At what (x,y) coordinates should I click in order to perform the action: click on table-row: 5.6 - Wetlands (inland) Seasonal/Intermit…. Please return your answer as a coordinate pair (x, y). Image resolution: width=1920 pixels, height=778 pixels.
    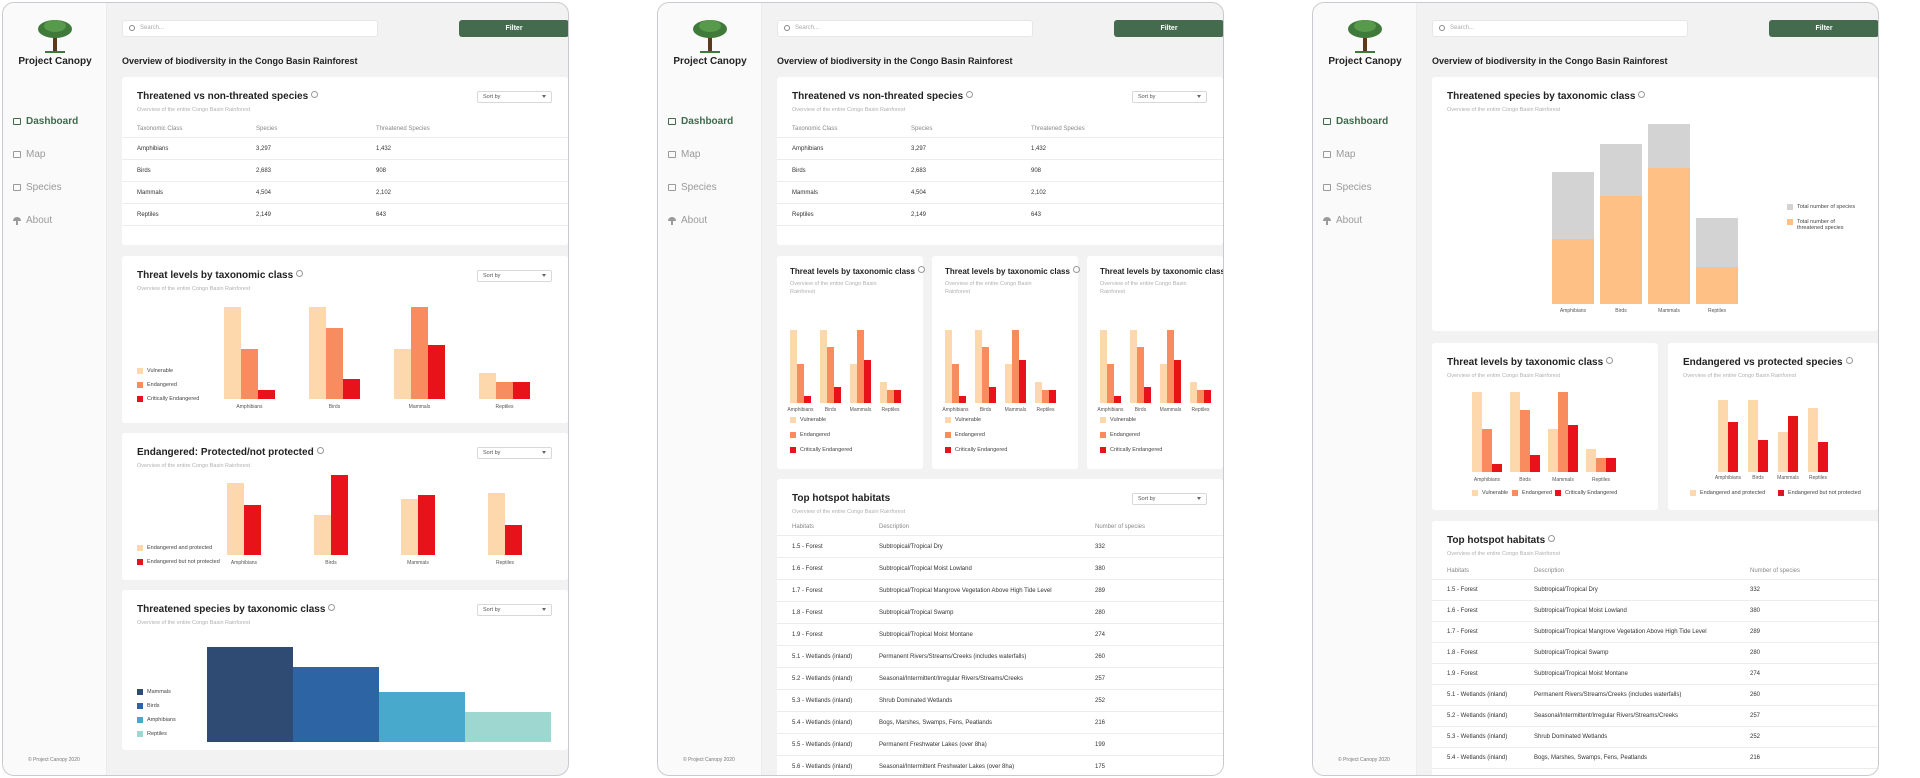
    Looking at the image, I should click on (1000, 765).